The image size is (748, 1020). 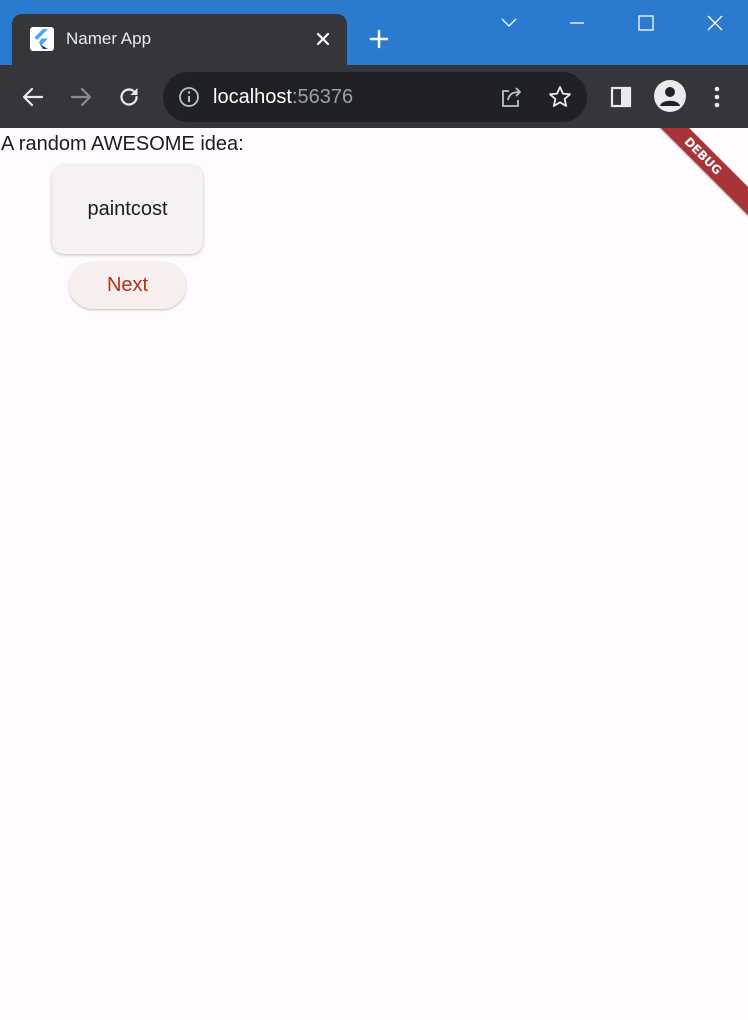 I want to click on url-port: :56376, so click(x=322, y=97).